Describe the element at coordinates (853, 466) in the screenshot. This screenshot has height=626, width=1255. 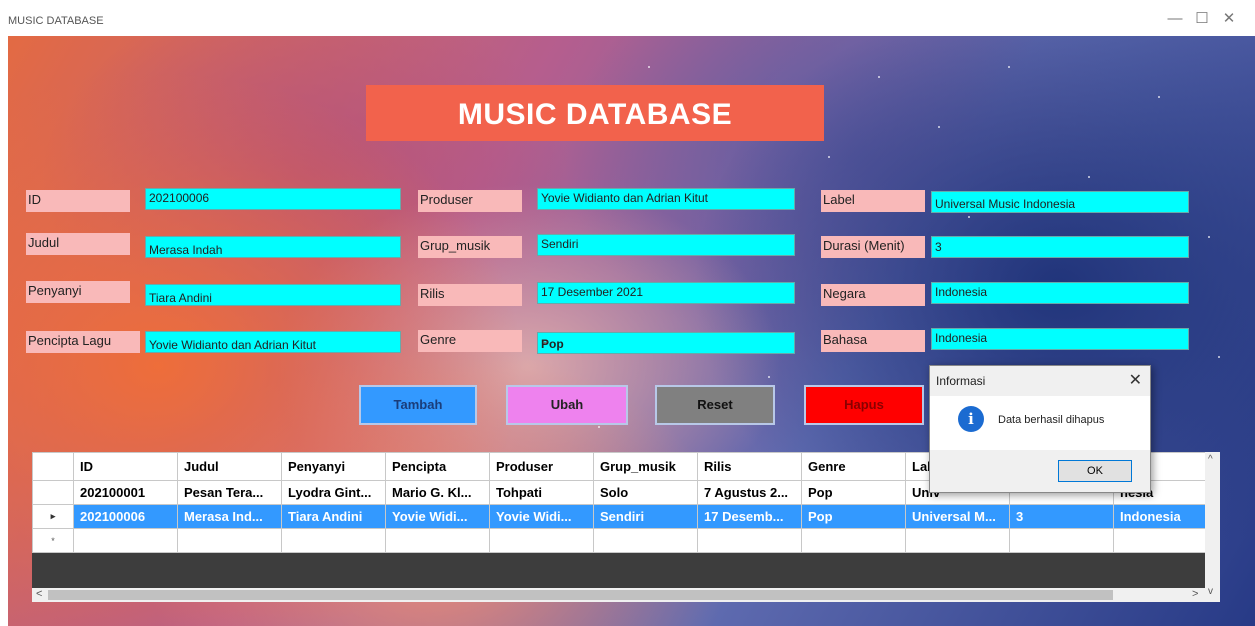
I see `column-header-genre: Genre` at that location.